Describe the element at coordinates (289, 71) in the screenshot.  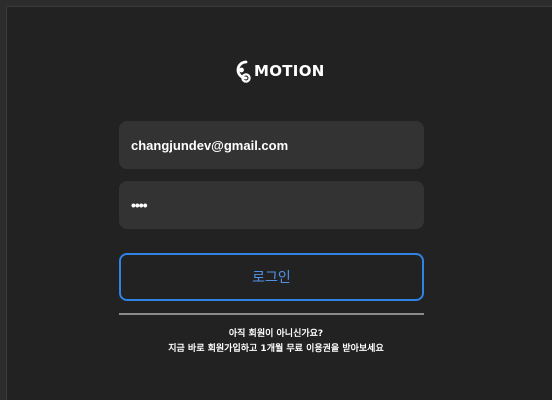
I see `brand-name: MOTION` at that location.